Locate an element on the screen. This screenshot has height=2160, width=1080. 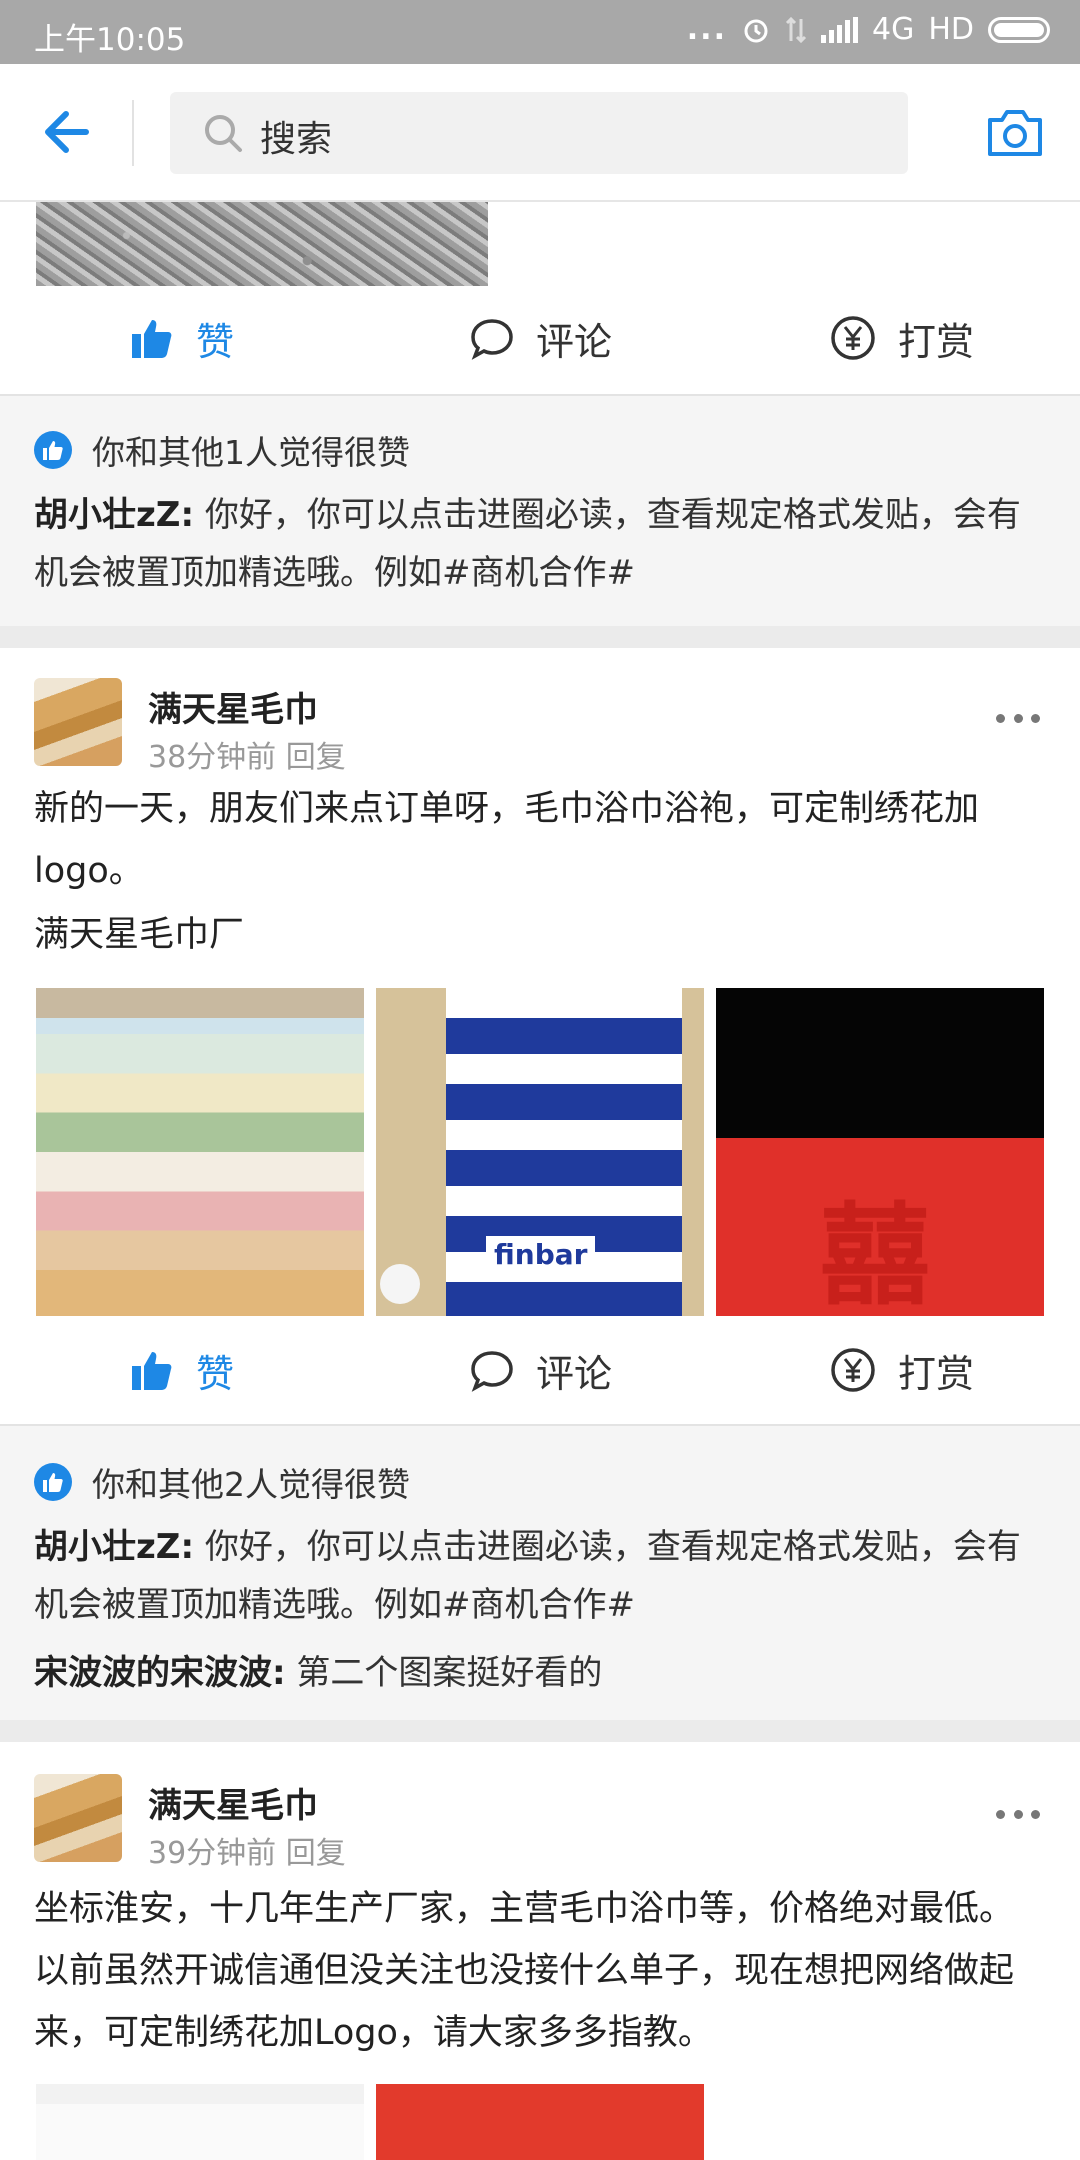
comment-author: 宋波波的宋波波: is located at coordinates (160, 1673).